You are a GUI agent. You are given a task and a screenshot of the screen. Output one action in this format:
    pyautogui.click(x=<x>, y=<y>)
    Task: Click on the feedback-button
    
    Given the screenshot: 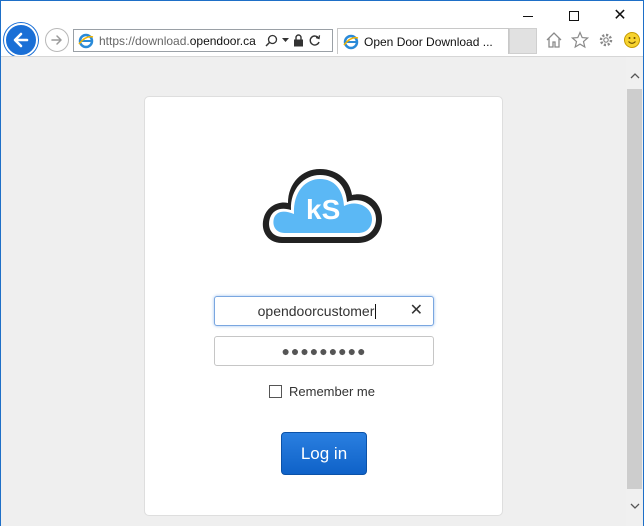 What is the action you would take?
    pyautogui.click(x=632, y=40)
    